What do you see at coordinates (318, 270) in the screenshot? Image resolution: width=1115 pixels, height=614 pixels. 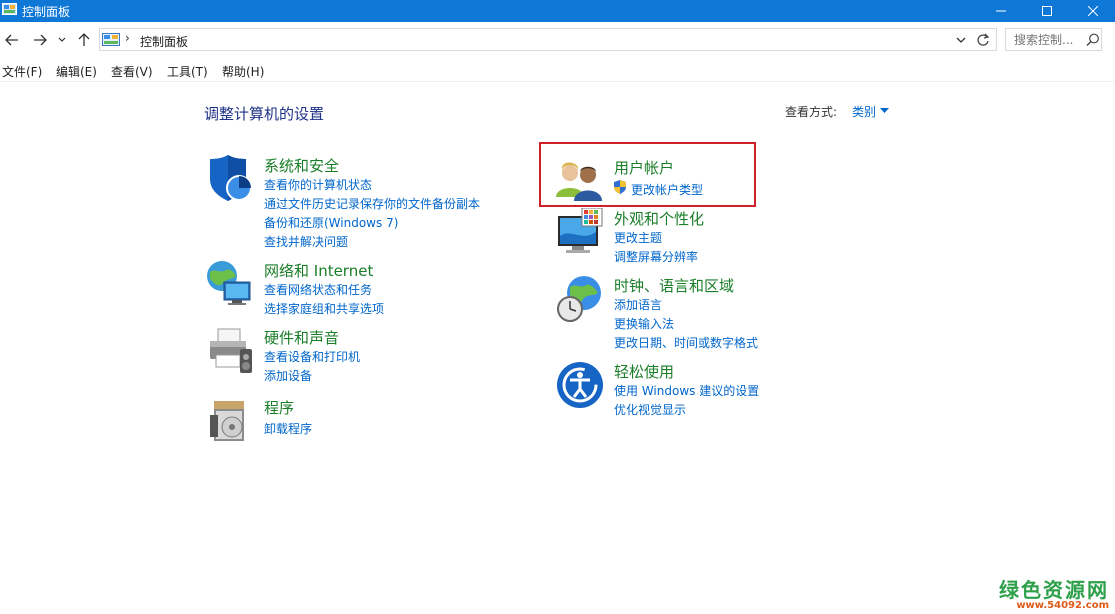 I see `category-heading: 网络和 Internet` at bounding box center [318, 270].